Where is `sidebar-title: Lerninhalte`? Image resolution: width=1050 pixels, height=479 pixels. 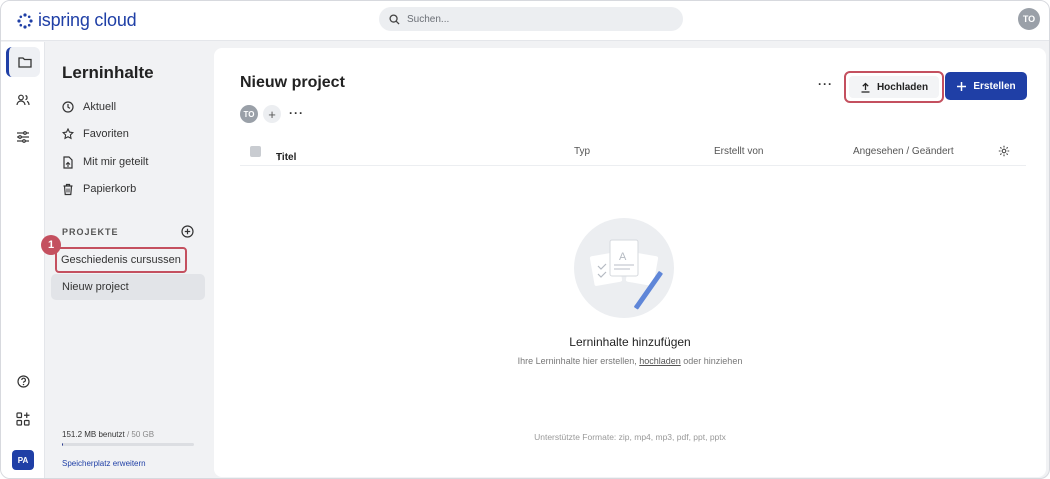 sidebar-title: Lerninhalte is located at coordinates (108, 72).